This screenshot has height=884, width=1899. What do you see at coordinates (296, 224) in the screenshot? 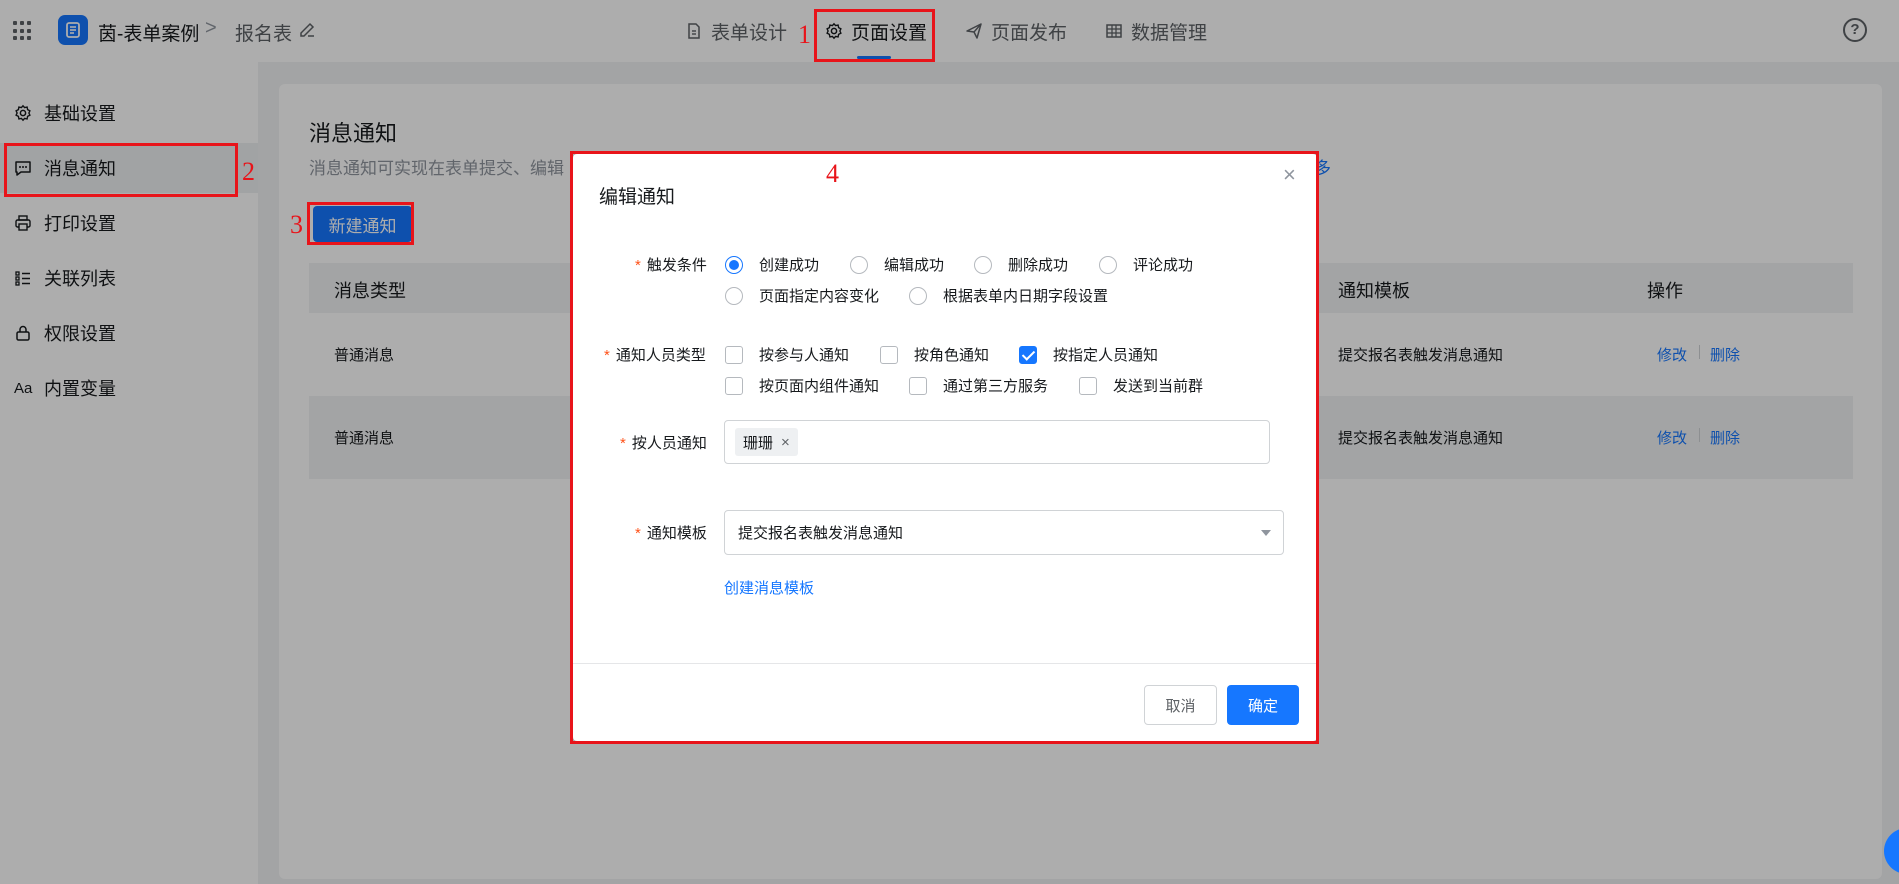
I see `annotation-number-3: 3` at bounding box center [296, 224].